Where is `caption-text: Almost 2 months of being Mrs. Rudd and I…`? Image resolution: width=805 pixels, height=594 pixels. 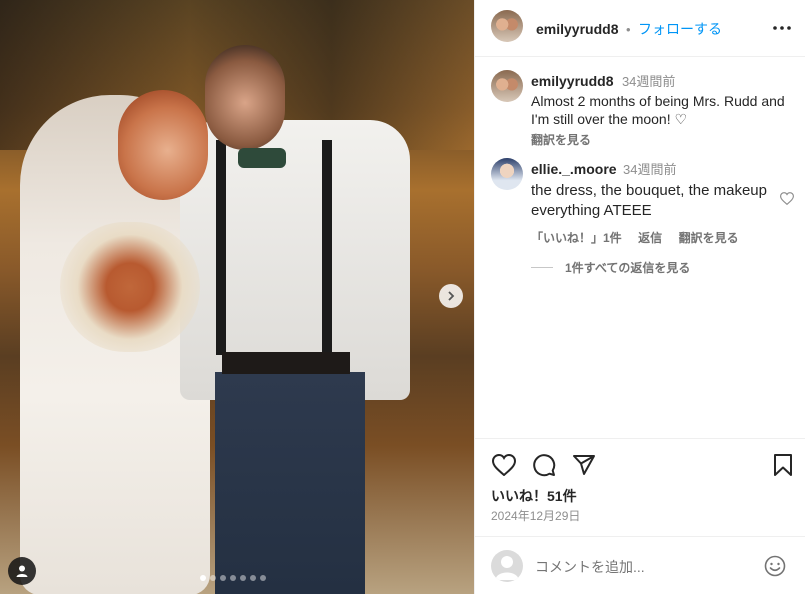
caption-text: Almost 2 months of being Mrs. Rudd and I… is located at coordinates (658, 110).